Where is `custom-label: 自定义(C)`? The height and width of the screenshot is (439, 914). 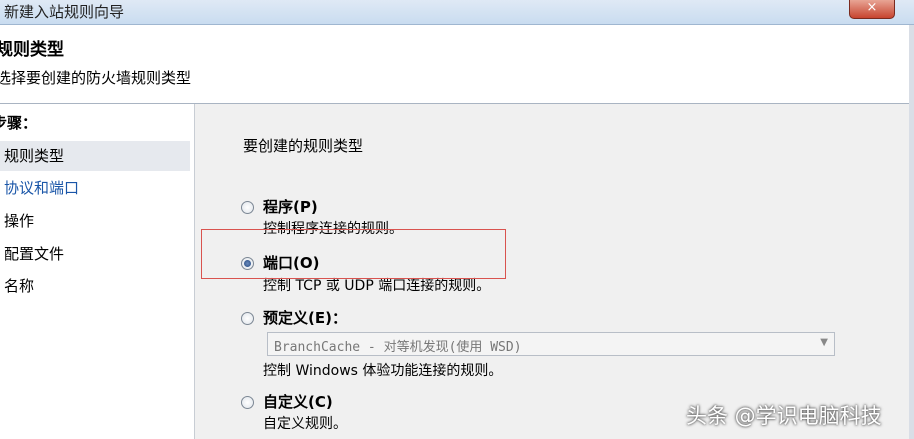 custom-label: 自定义(C) is located at coordinates (298, 401).